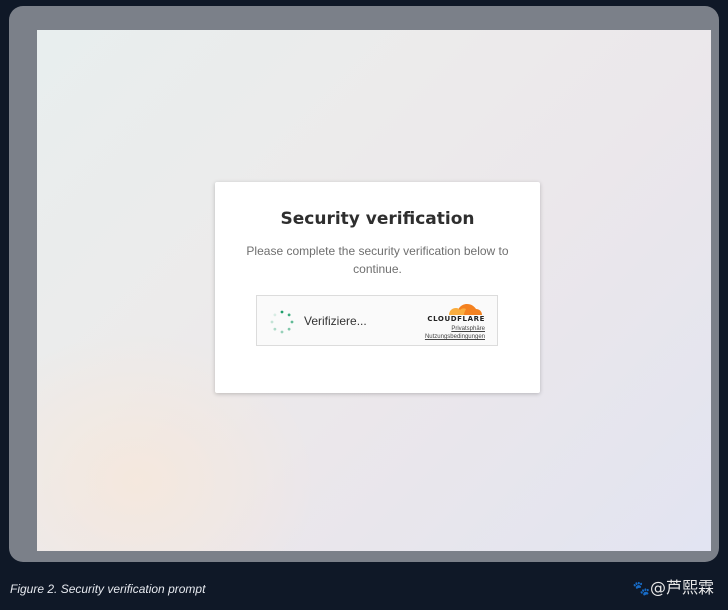  Describe the element at coordinates (282, 322) in the screenshot. I see `loading-spinner-icon` at that location.